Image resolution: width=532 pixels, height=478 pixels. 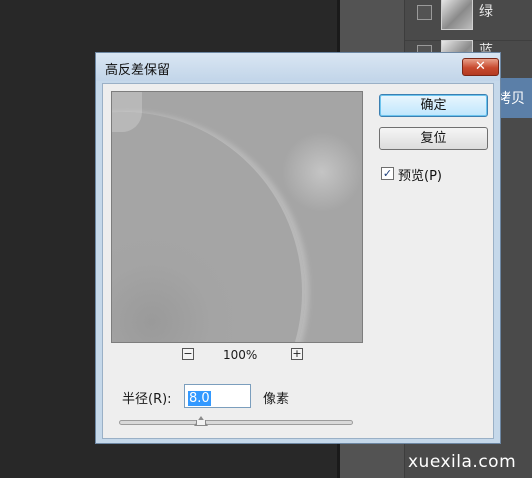 I want to click on checkmark-icon: ✓, so click(x=387, y=173).